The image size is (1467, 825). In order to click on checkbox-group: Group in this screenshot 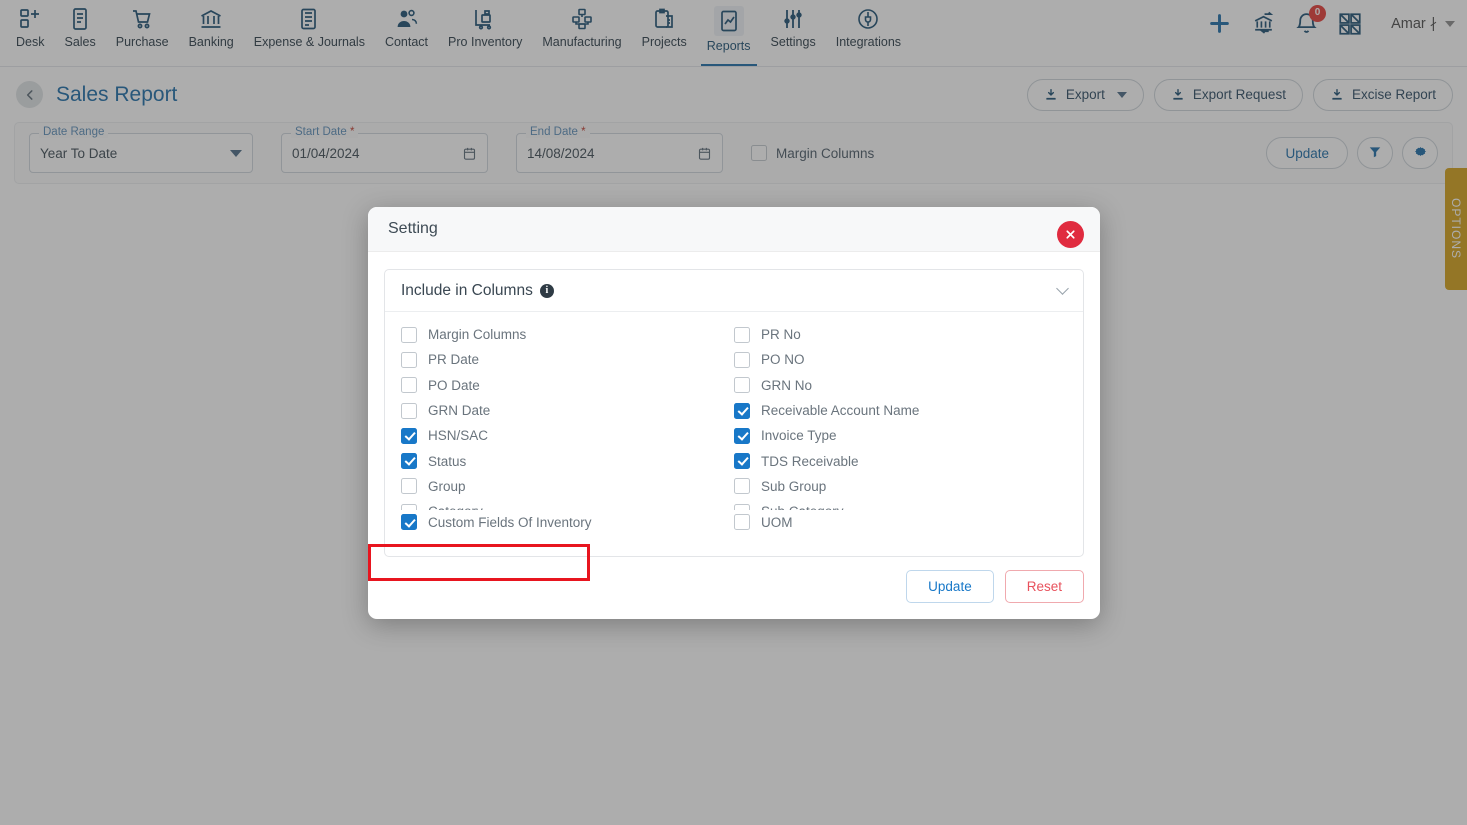, I will do `click(567, 486)`.